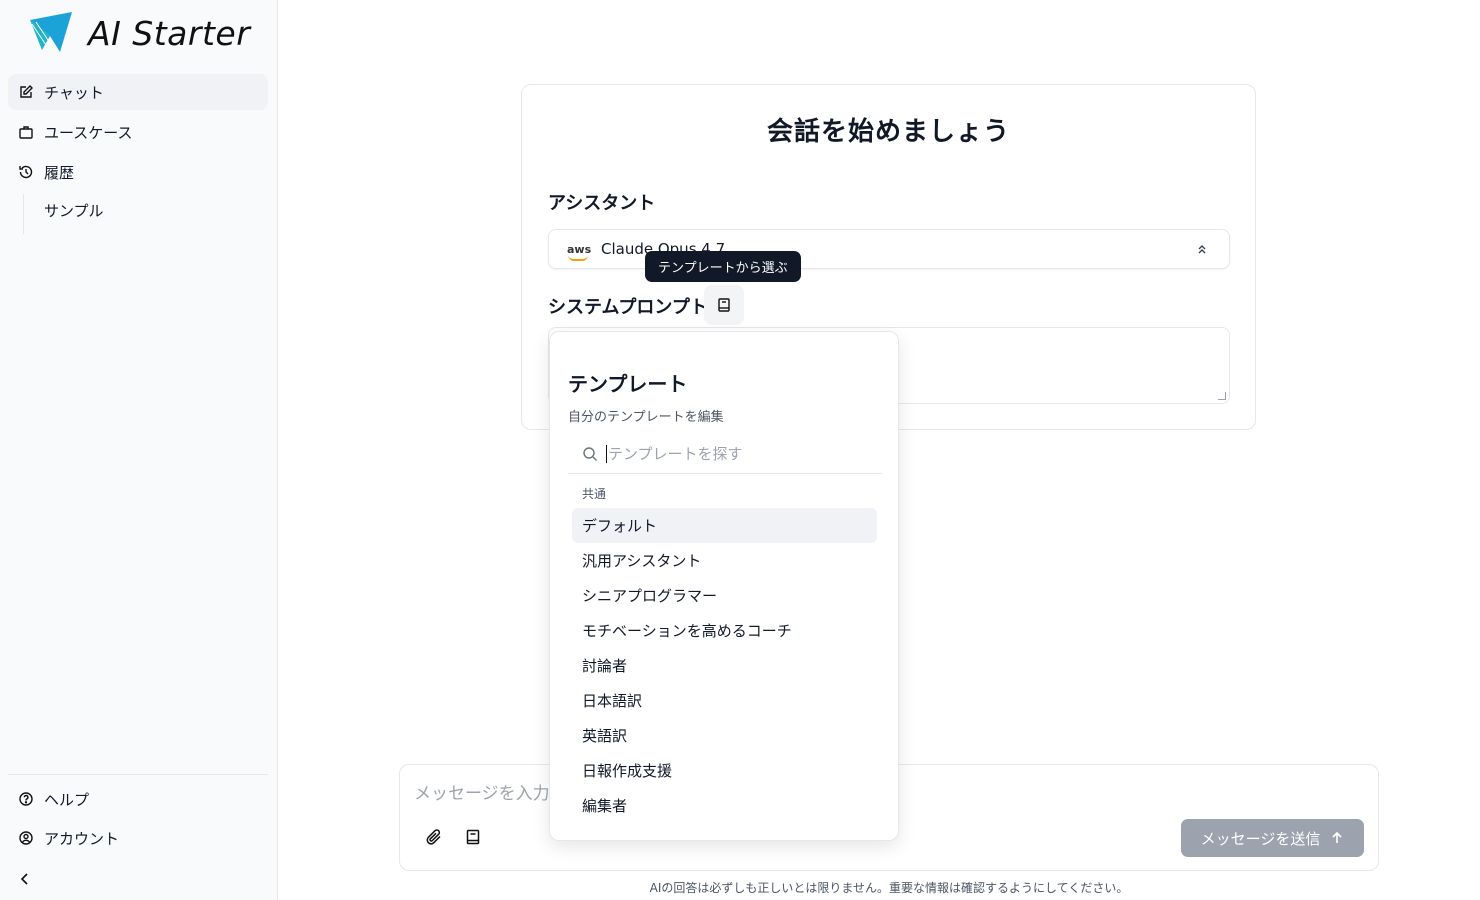 The height and width of the screenshot is (900, 1480). I want to click on sidebar-bottom: ヘルプ アカウント, so click(138, 816).